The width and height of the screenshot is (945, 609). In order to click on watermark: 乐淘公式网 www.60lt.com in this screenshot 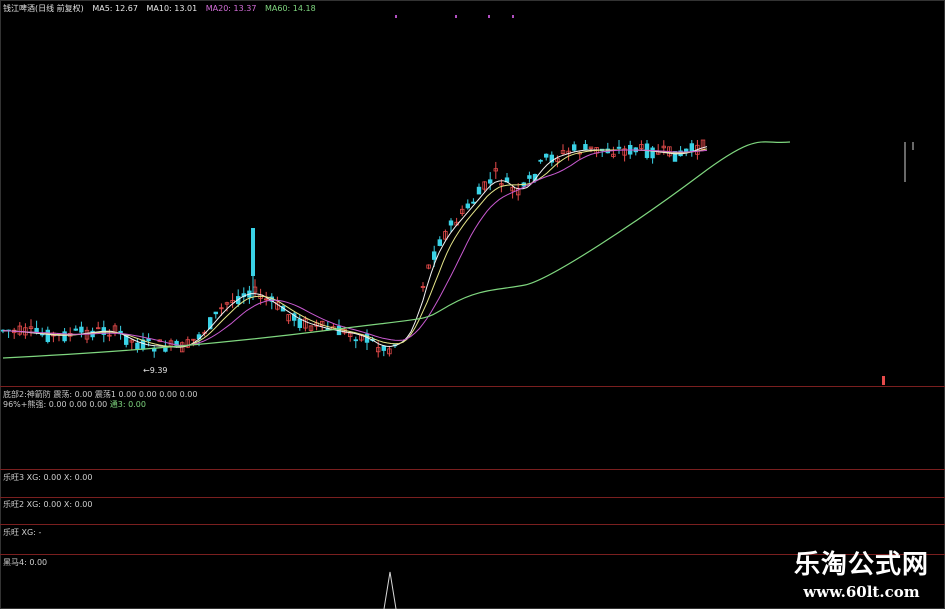, I will do `click(861, 572)`.